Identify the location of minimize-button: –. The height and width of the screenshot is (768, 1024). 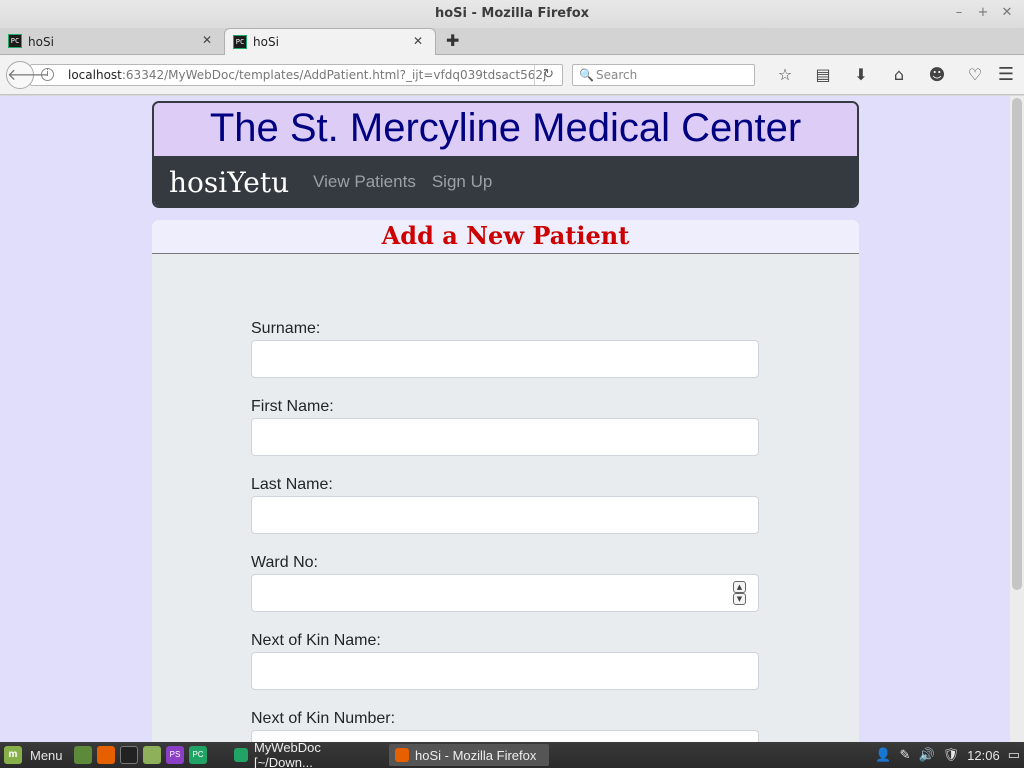
(959, 13).